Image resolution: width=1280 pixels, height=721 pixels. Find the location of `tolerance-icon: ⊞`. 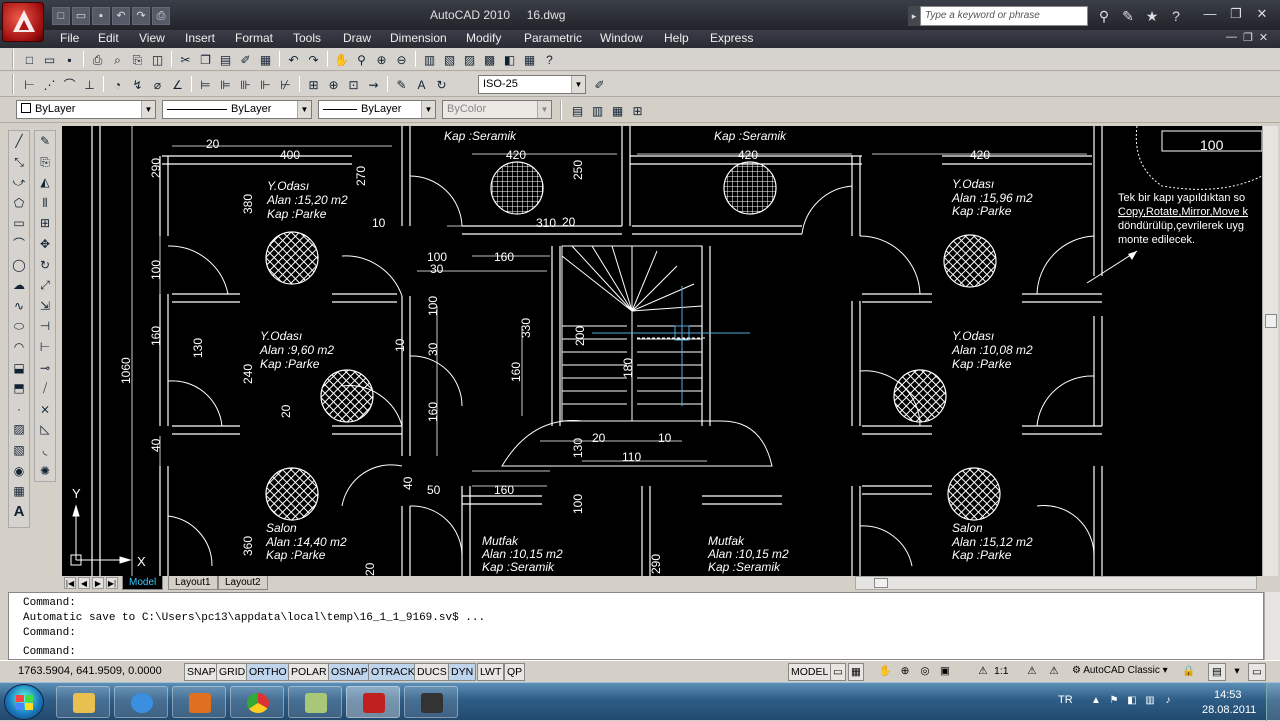

tolerance-icon: ⊞ is located at coordinates (313, 84).